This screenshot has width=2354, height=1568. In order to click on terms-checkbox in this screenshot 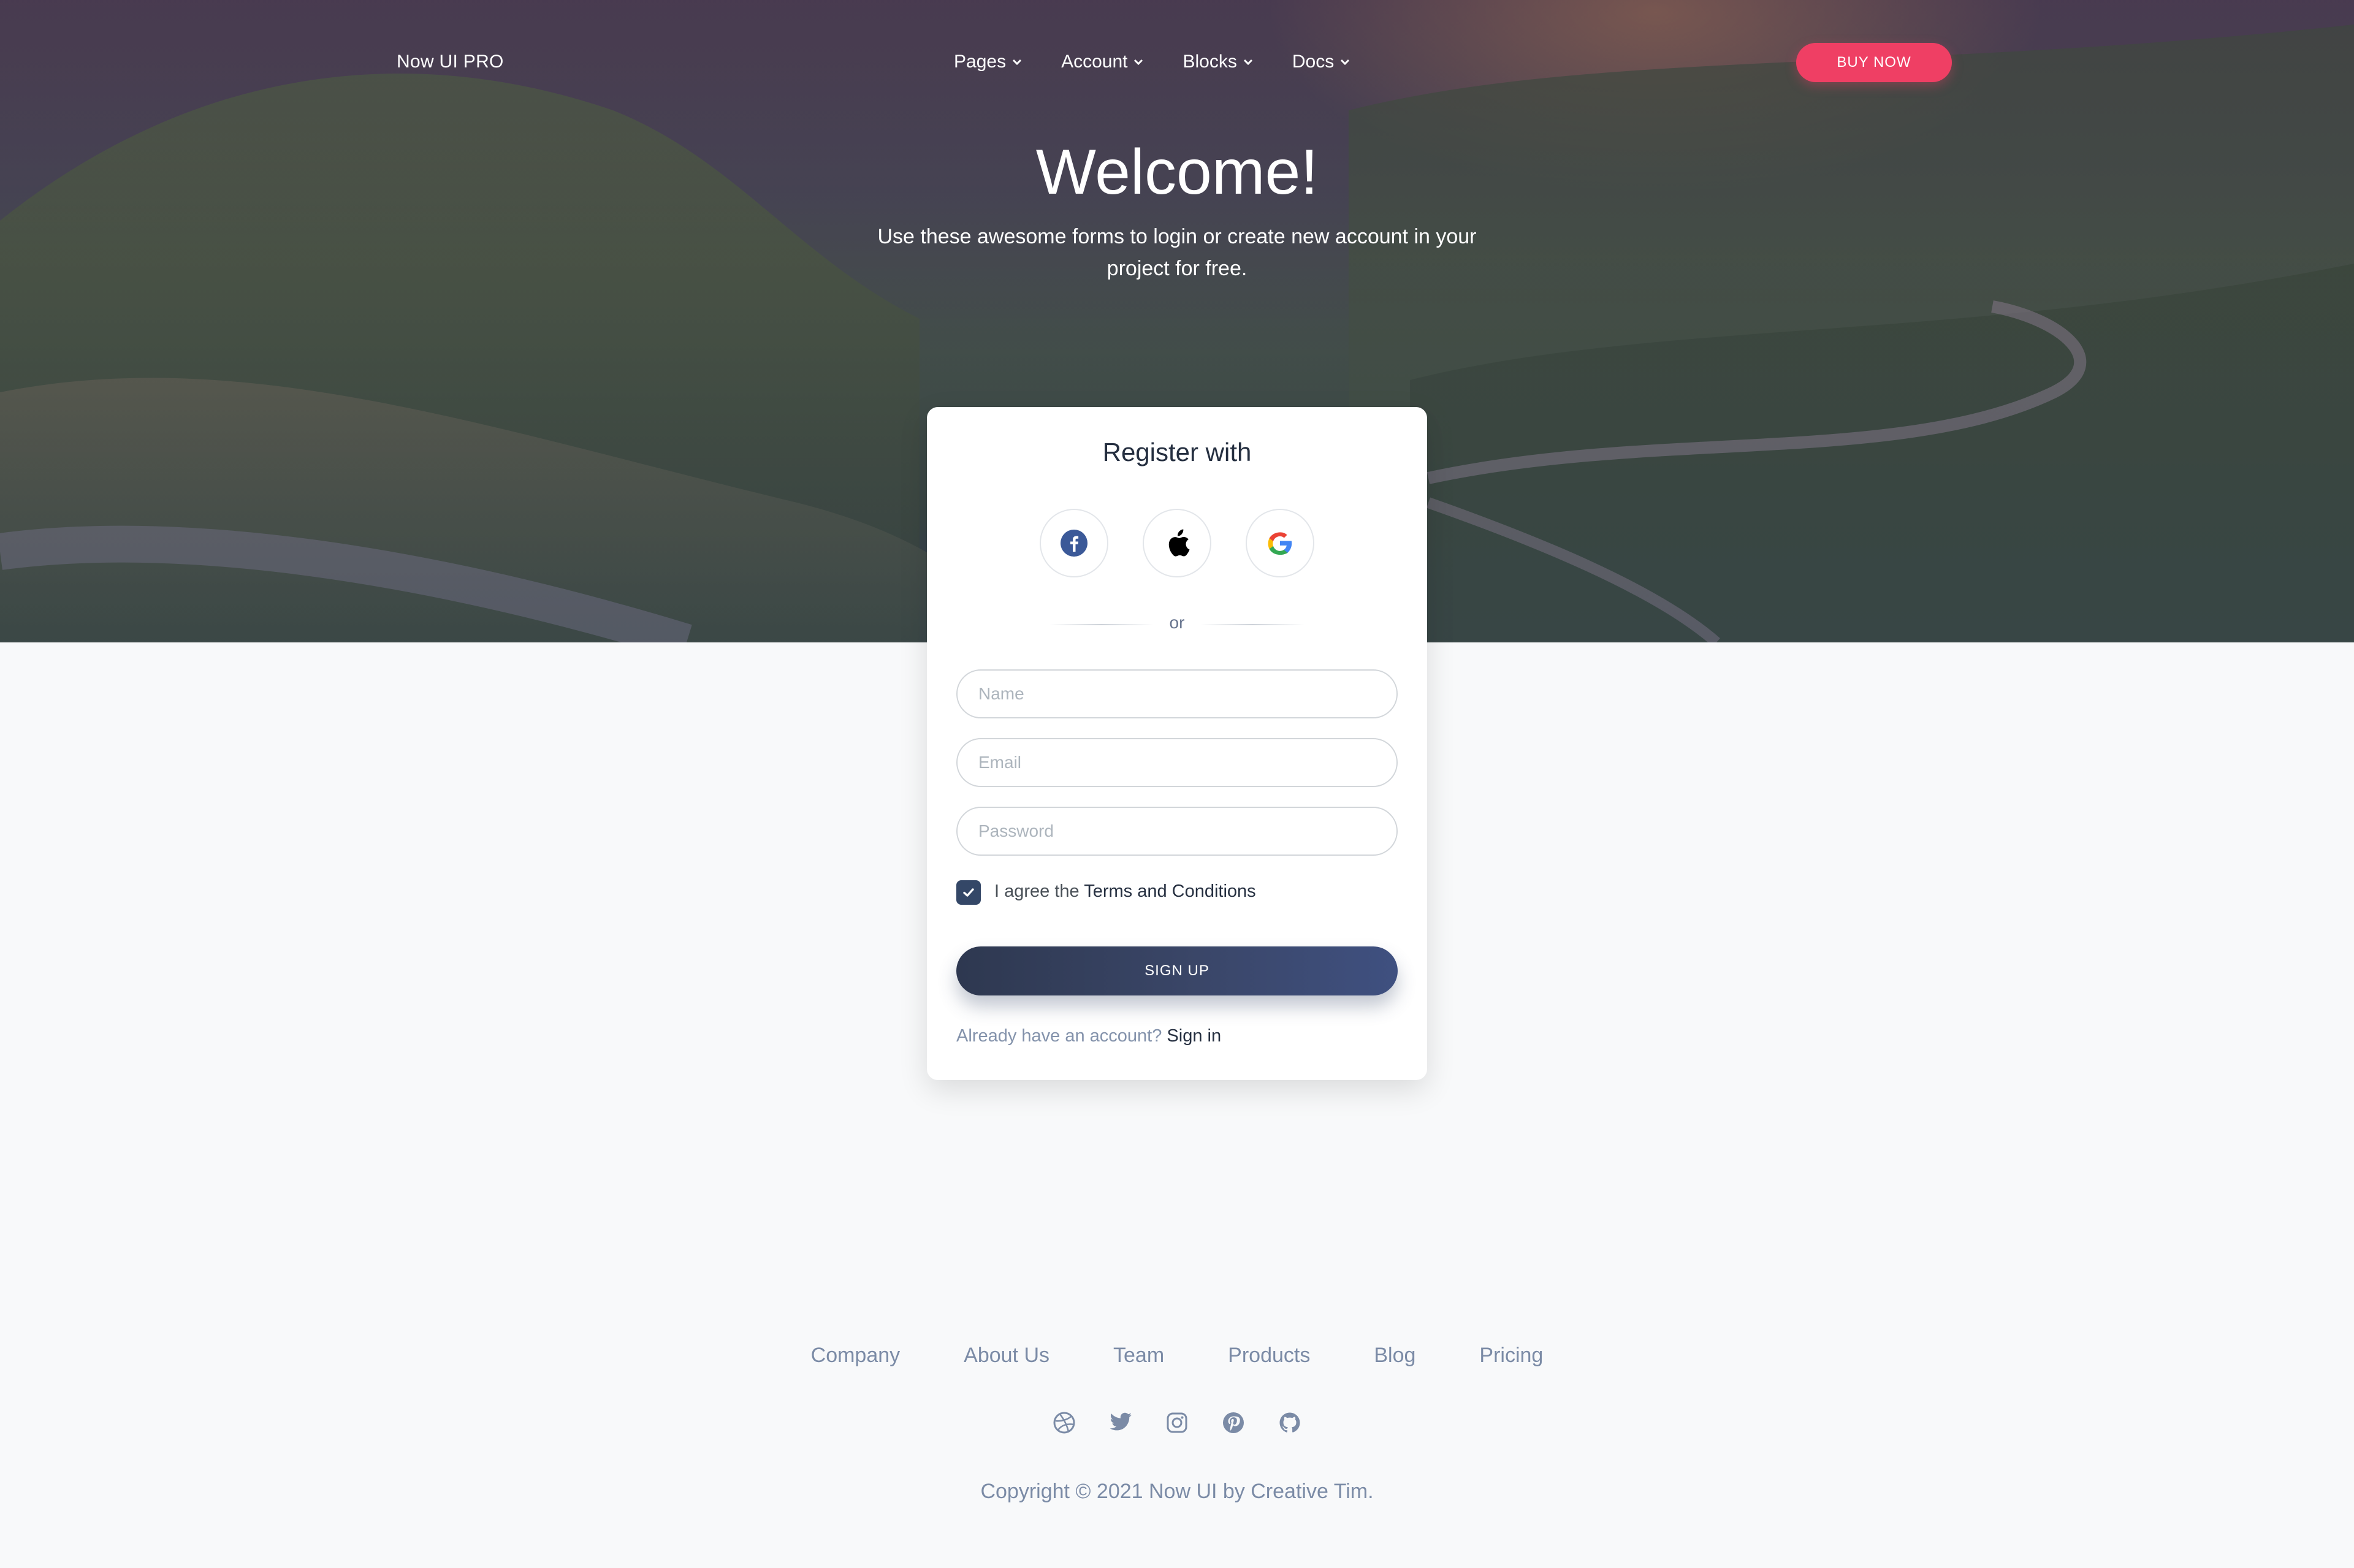, I will do `click(968, 893)`.